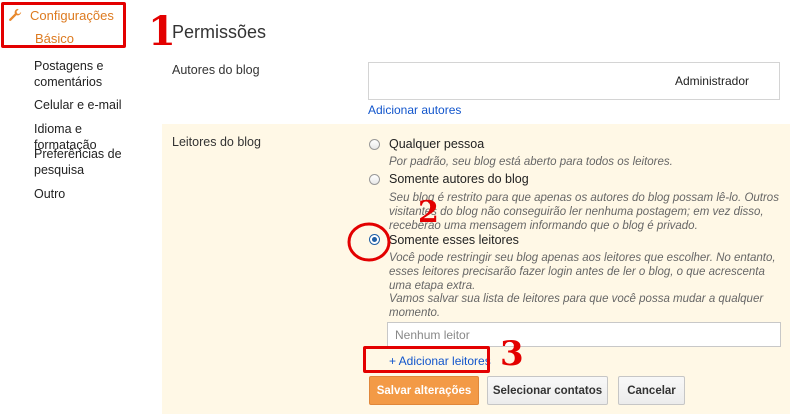 This screenshot has height=417, width=800. I want to click on annotation-number-3: 3, so click(512, 354).